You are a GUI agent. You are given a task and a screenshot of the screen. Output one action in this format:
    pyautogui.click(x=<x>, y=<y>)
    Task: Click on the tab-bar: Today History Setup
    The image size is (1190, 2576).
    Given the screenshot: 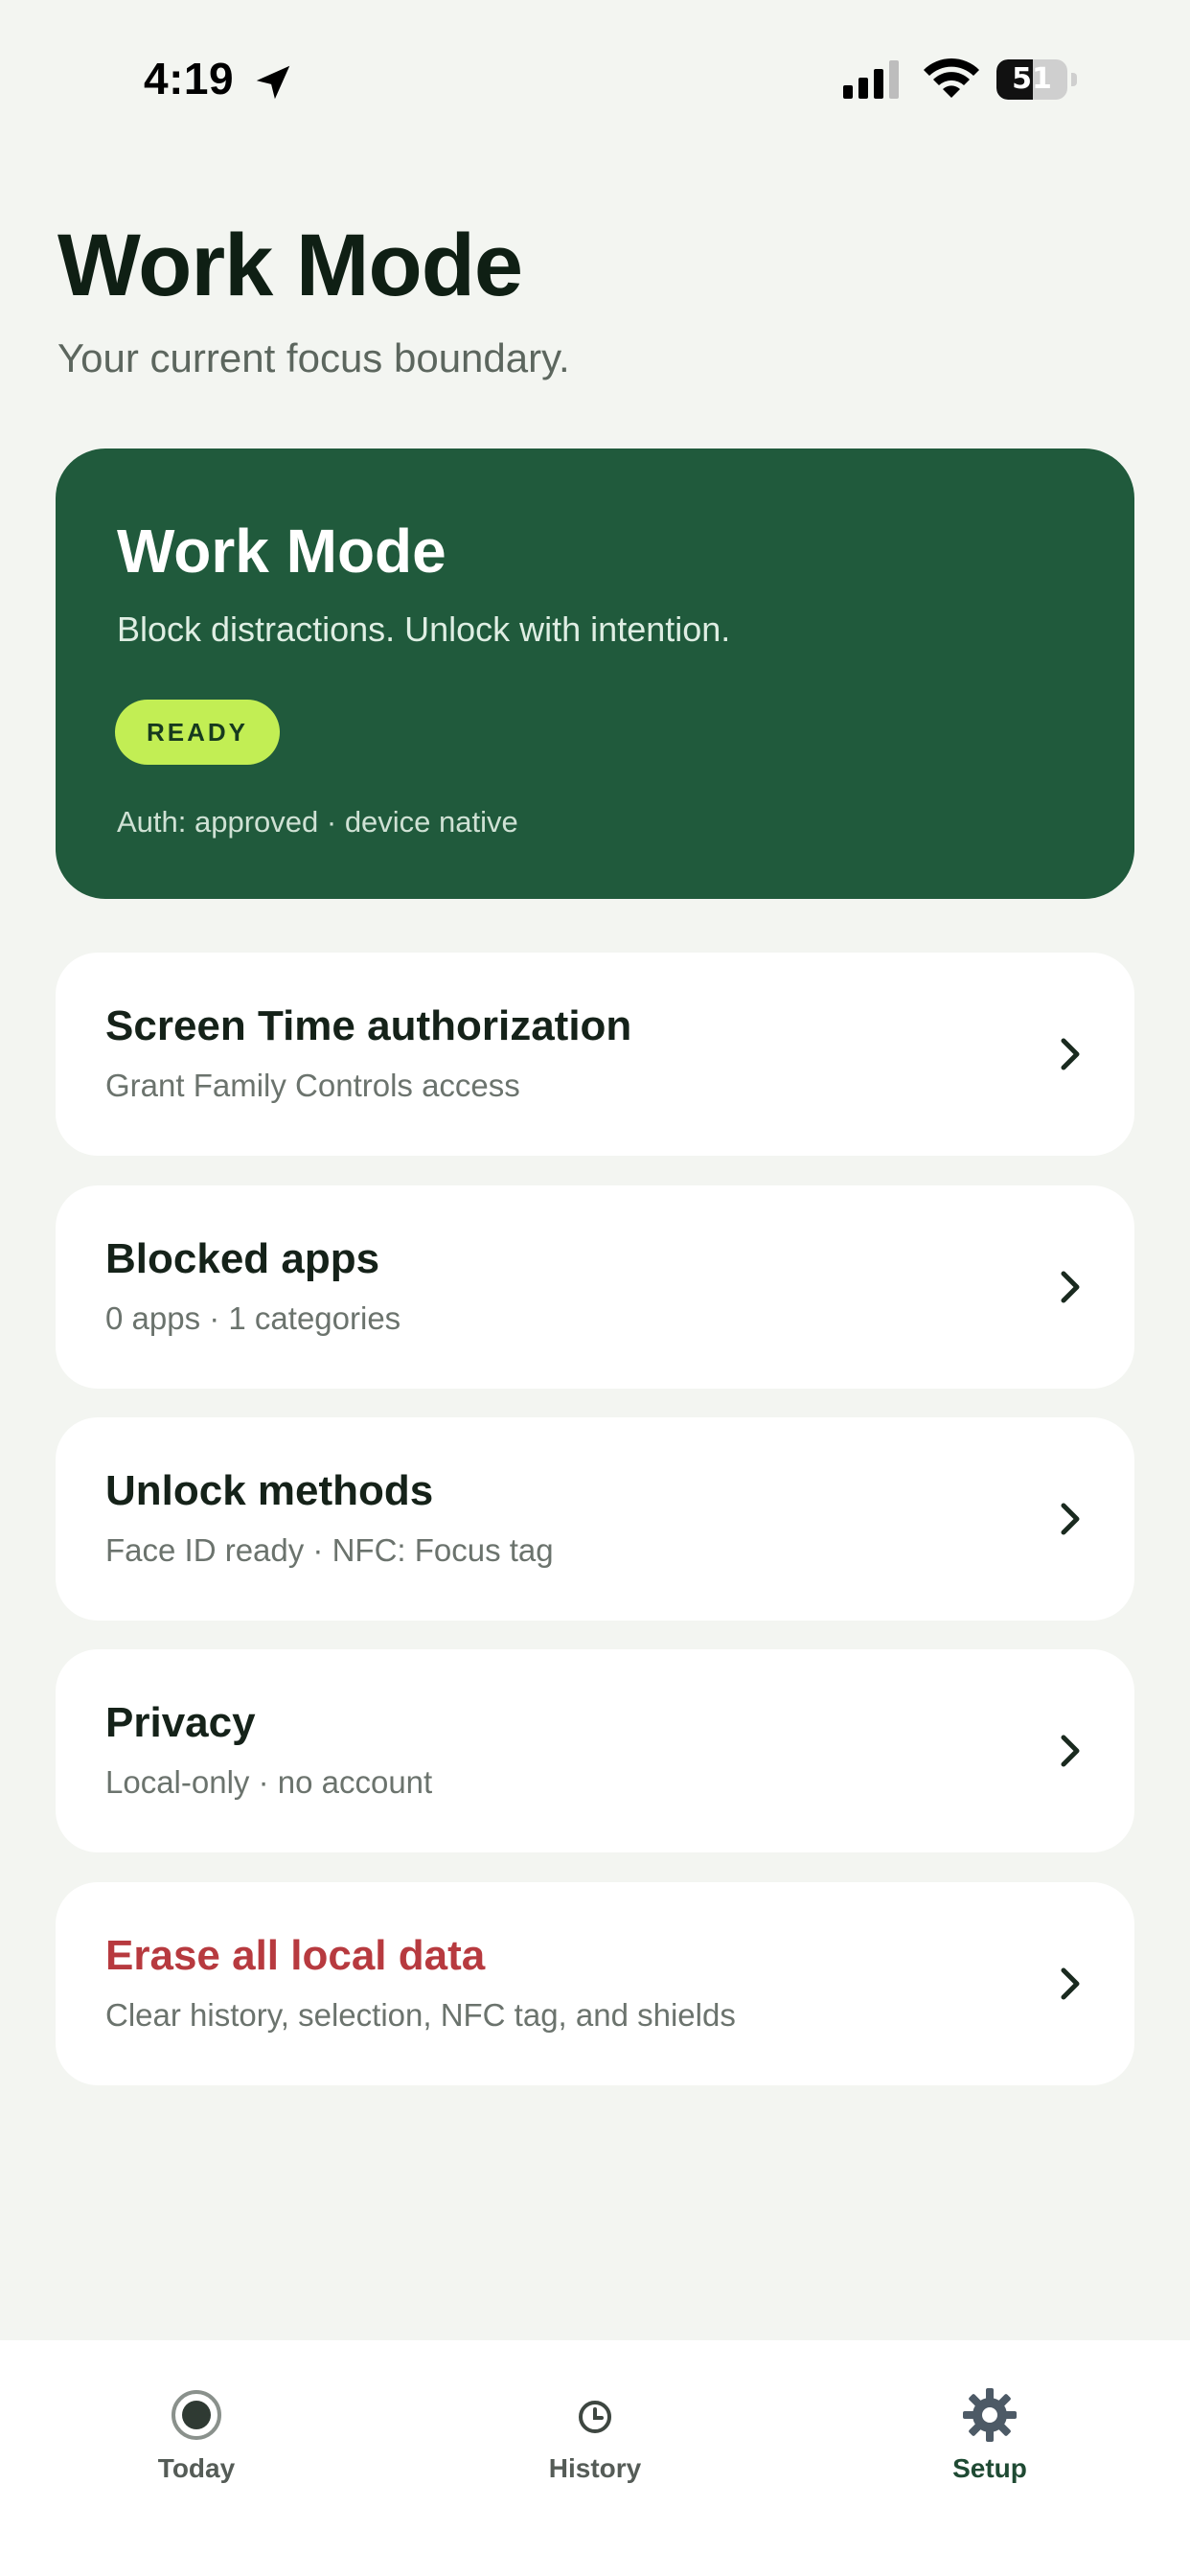 What is the action you would take?
    pyautogui.click(x=595, y=2458)
    